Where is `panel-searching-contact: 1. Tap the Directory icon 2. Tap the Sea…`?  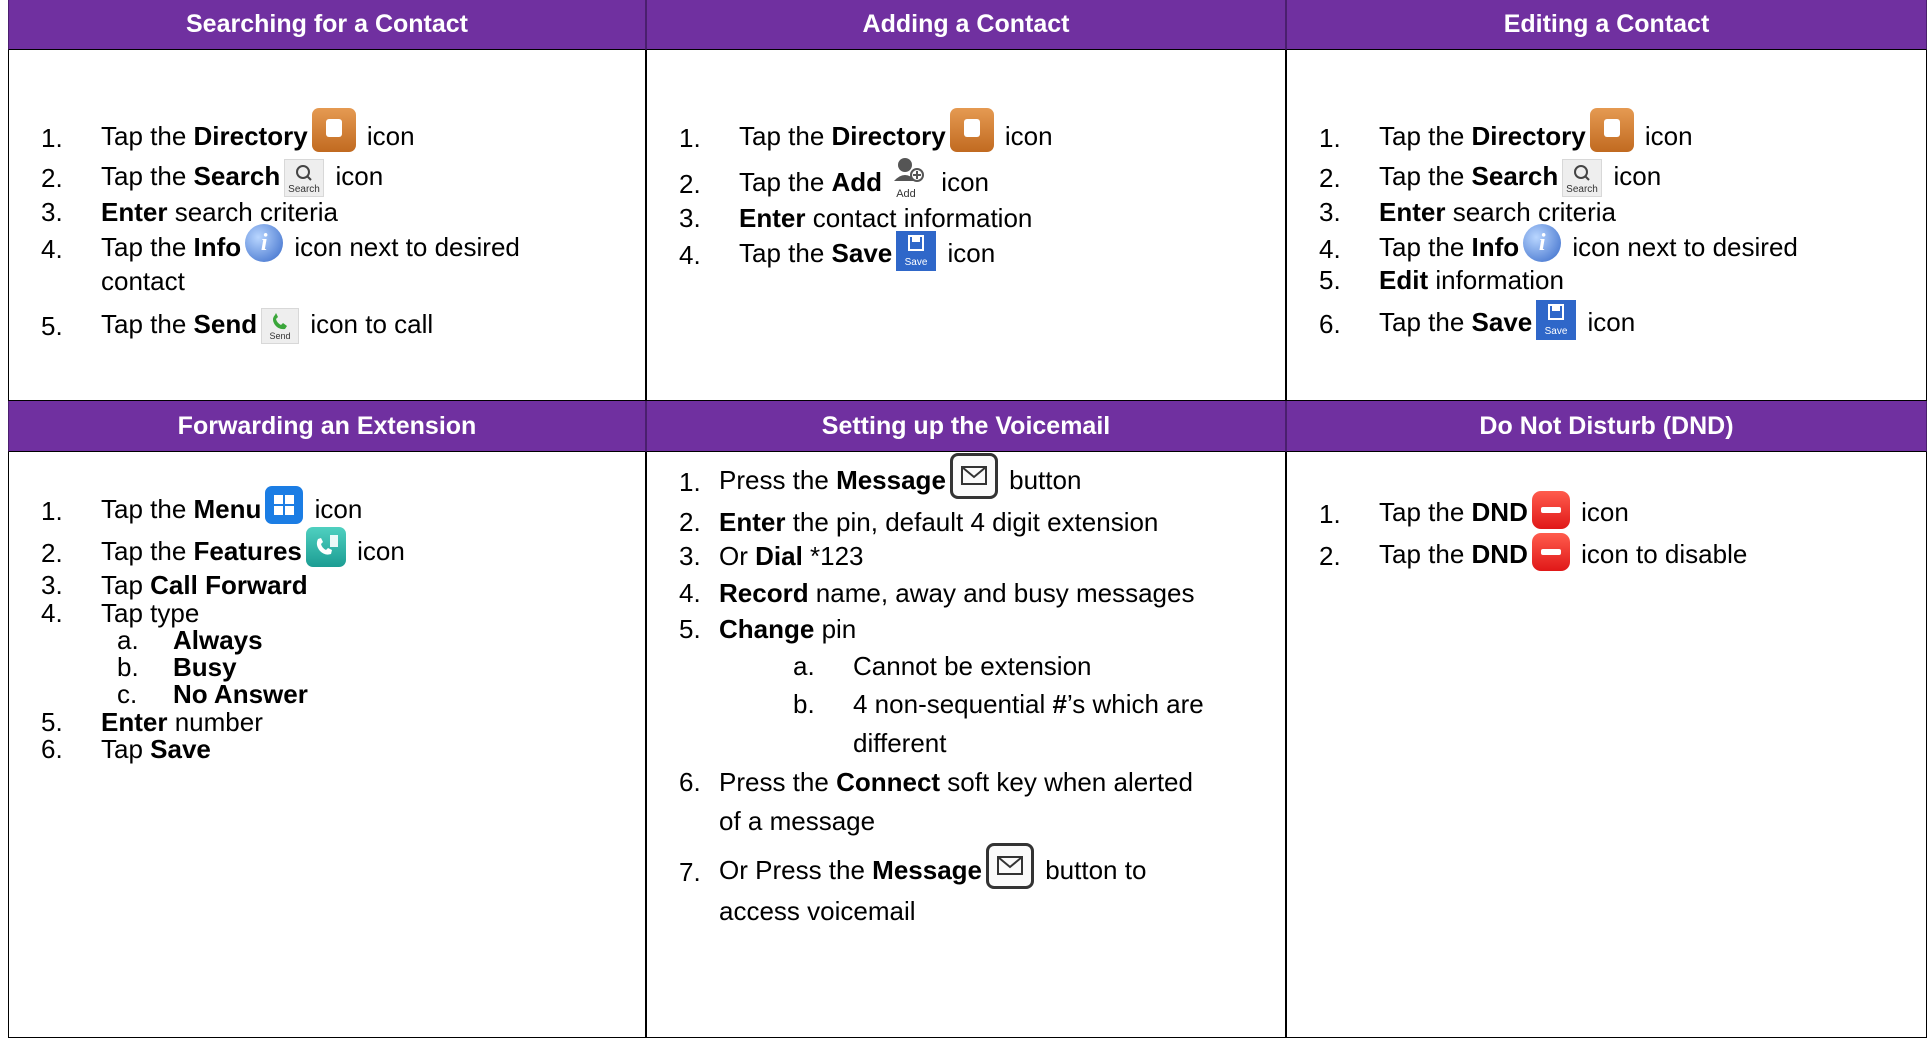
panel-searching-contact: 1. Tap the Directory icon 2. Tap the Sea… is located at coordinates (327, 225).